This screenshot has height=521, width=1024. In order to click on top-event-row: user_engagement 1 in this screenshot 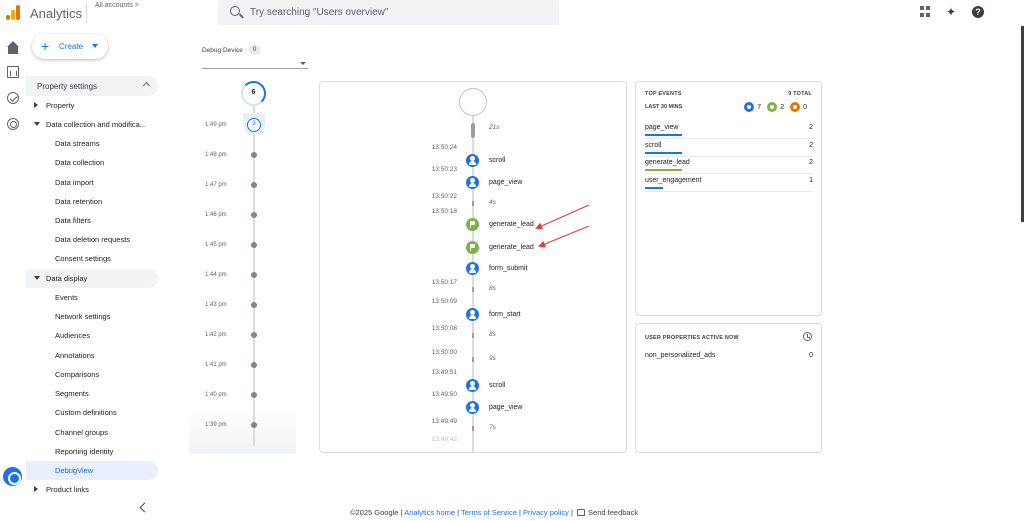, I will do `click(729, 183)`.